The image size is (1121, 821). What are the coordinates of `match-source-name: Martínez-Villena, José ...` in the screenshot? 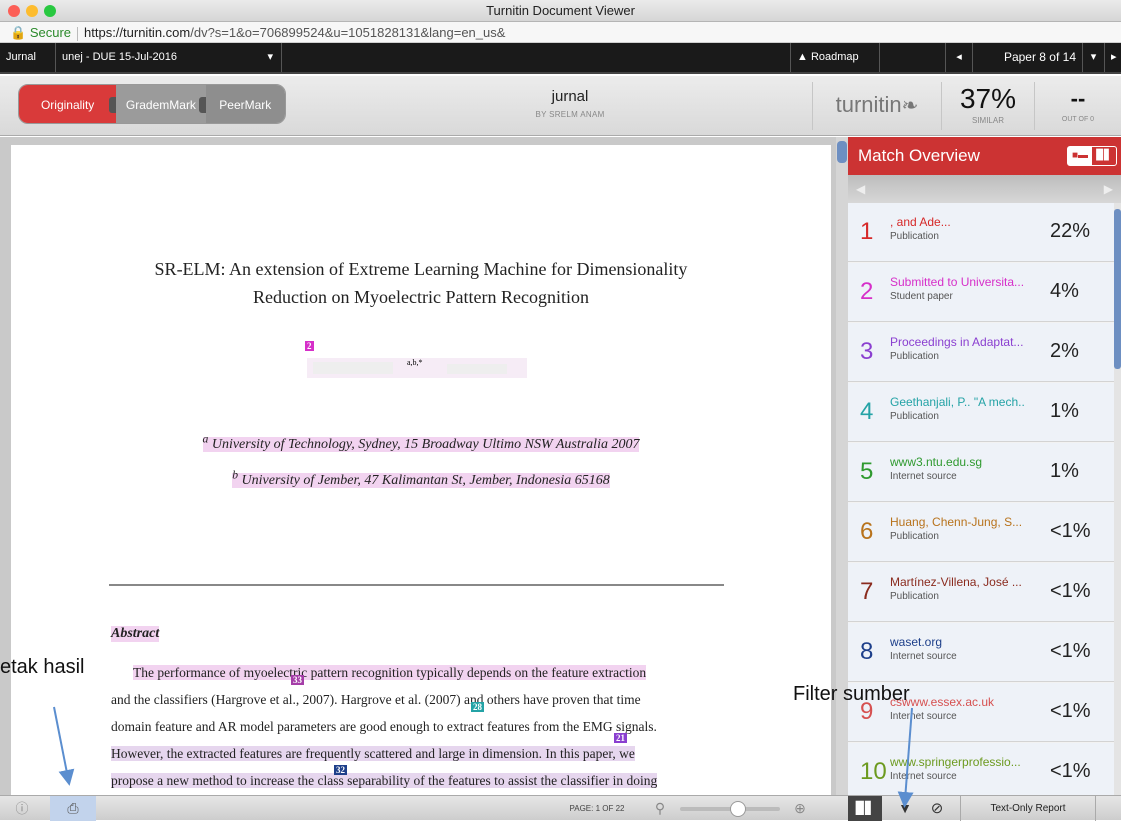 It's located at (972, 582).